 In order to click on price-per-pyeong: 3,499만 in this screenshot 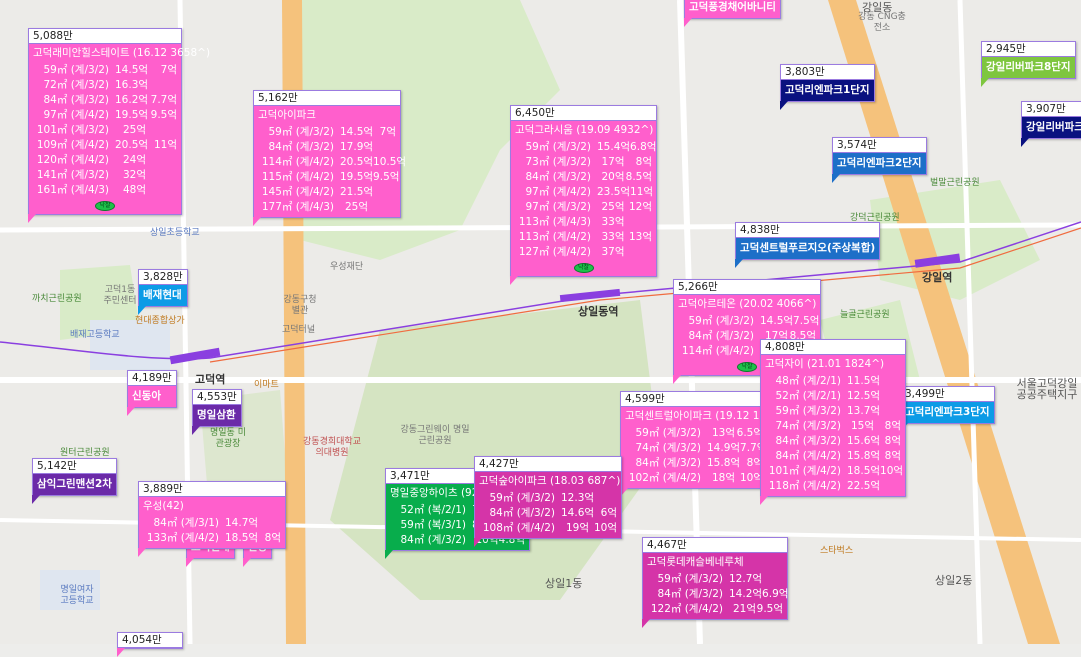, I will do `click(947, 394)`.